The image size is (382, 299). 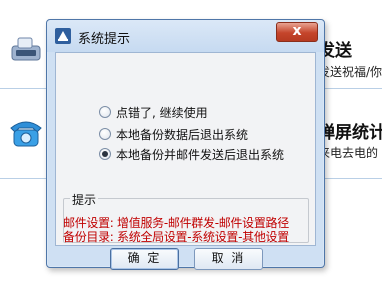 I want to click on hint-line-backup: 备份目录: 系统全局设置-系统设置-其他设置, so click(x=176, y=237).